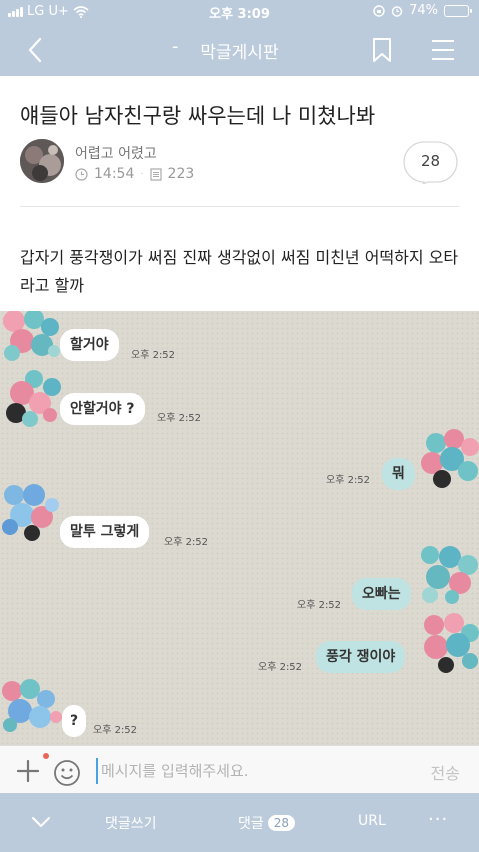 Image resolution: width=479 pixels, height=852 pixels. Describe the element at coordinates (430, 161) in the screenshot. I see `comment-count: 28` at that location.